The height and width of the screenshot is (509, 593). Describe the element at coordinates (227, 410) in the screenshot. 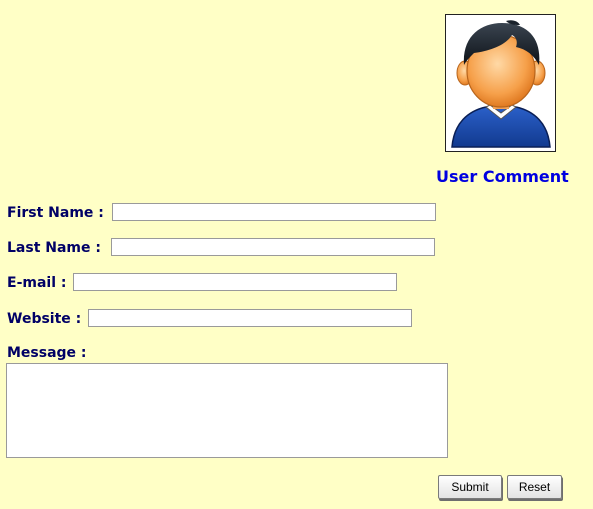

I see `message-textarea` at that location.